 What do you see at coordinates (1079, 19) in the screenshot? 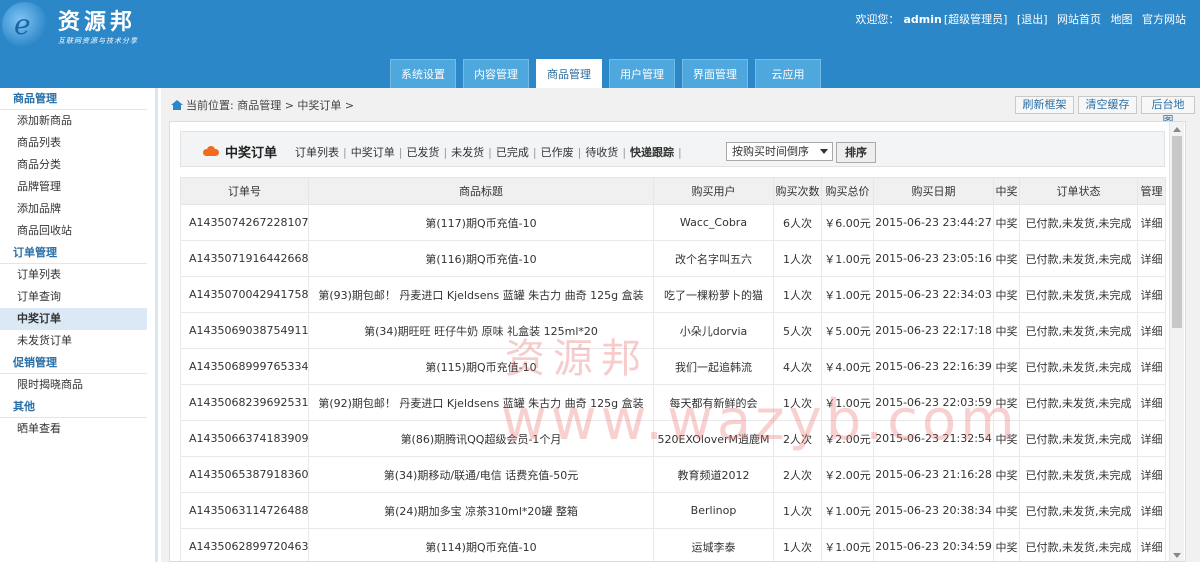
I see `site-home-link: 网站首页` at bounding box center [1079, 19].